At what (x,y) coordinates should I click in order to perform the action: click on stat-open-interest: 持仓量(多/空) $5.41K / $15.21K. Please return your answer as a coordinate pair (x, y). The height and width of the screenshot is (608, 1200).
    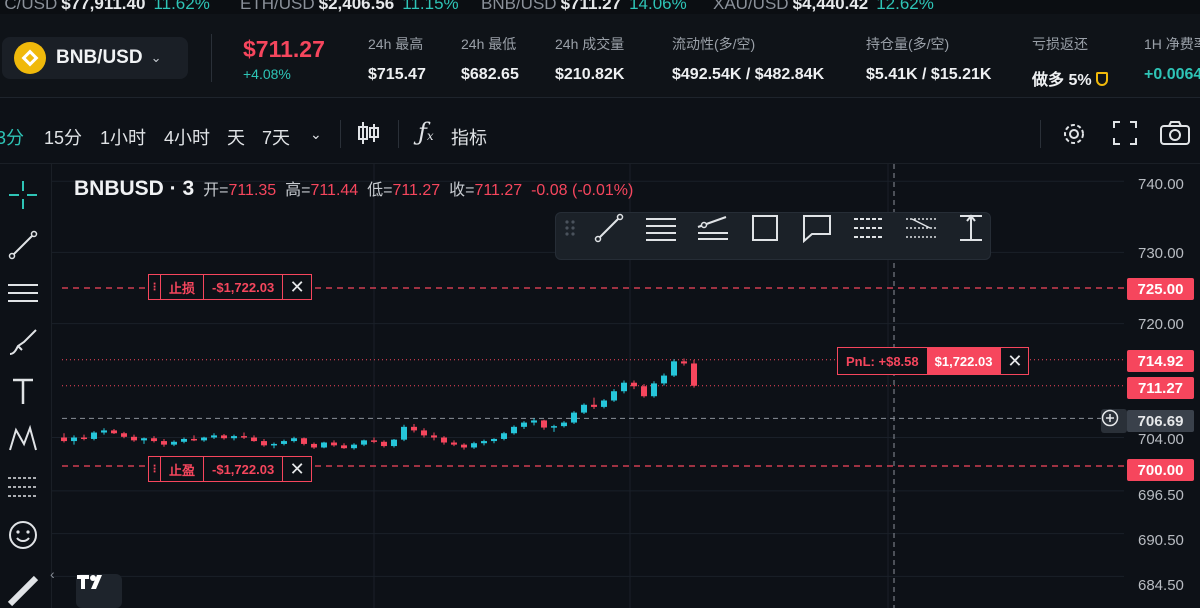
    Looking at the image, I should click on (928, 59).